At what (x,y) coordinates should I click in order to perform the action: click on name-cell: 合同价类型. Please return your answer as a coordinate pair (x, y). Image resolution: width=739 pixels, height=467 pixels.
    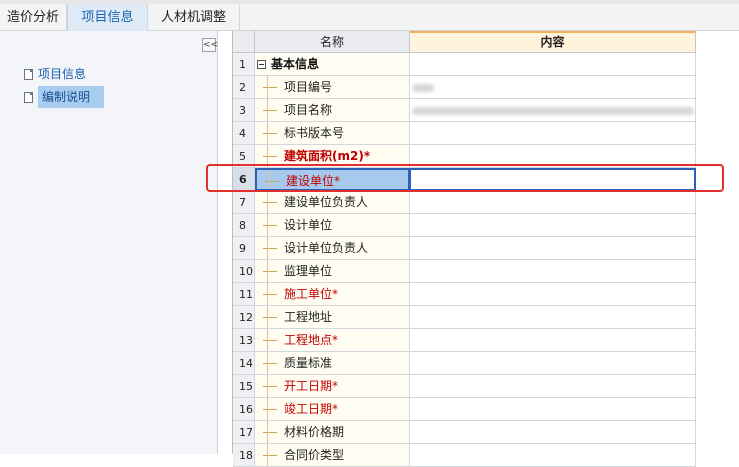
    Looking at the image, I should click on (332, 455).